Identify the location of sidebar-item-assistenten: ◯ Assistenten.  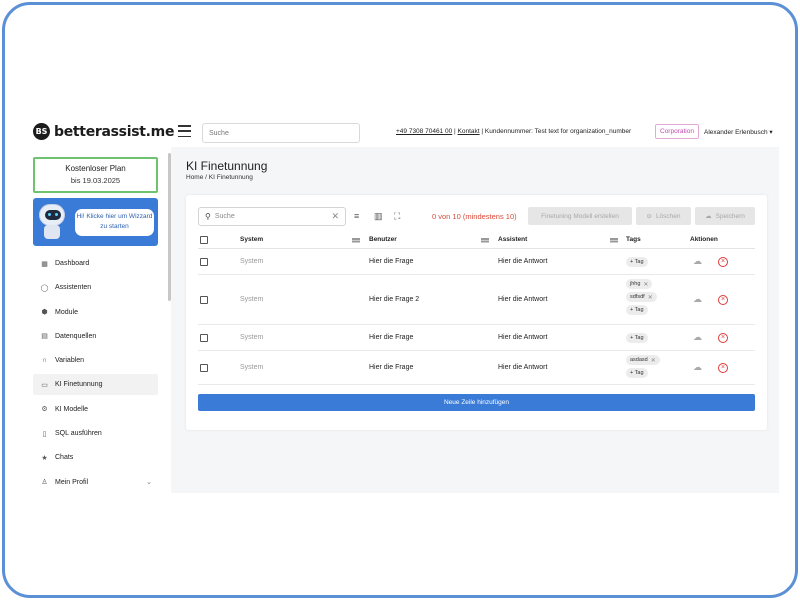
(95, 287).